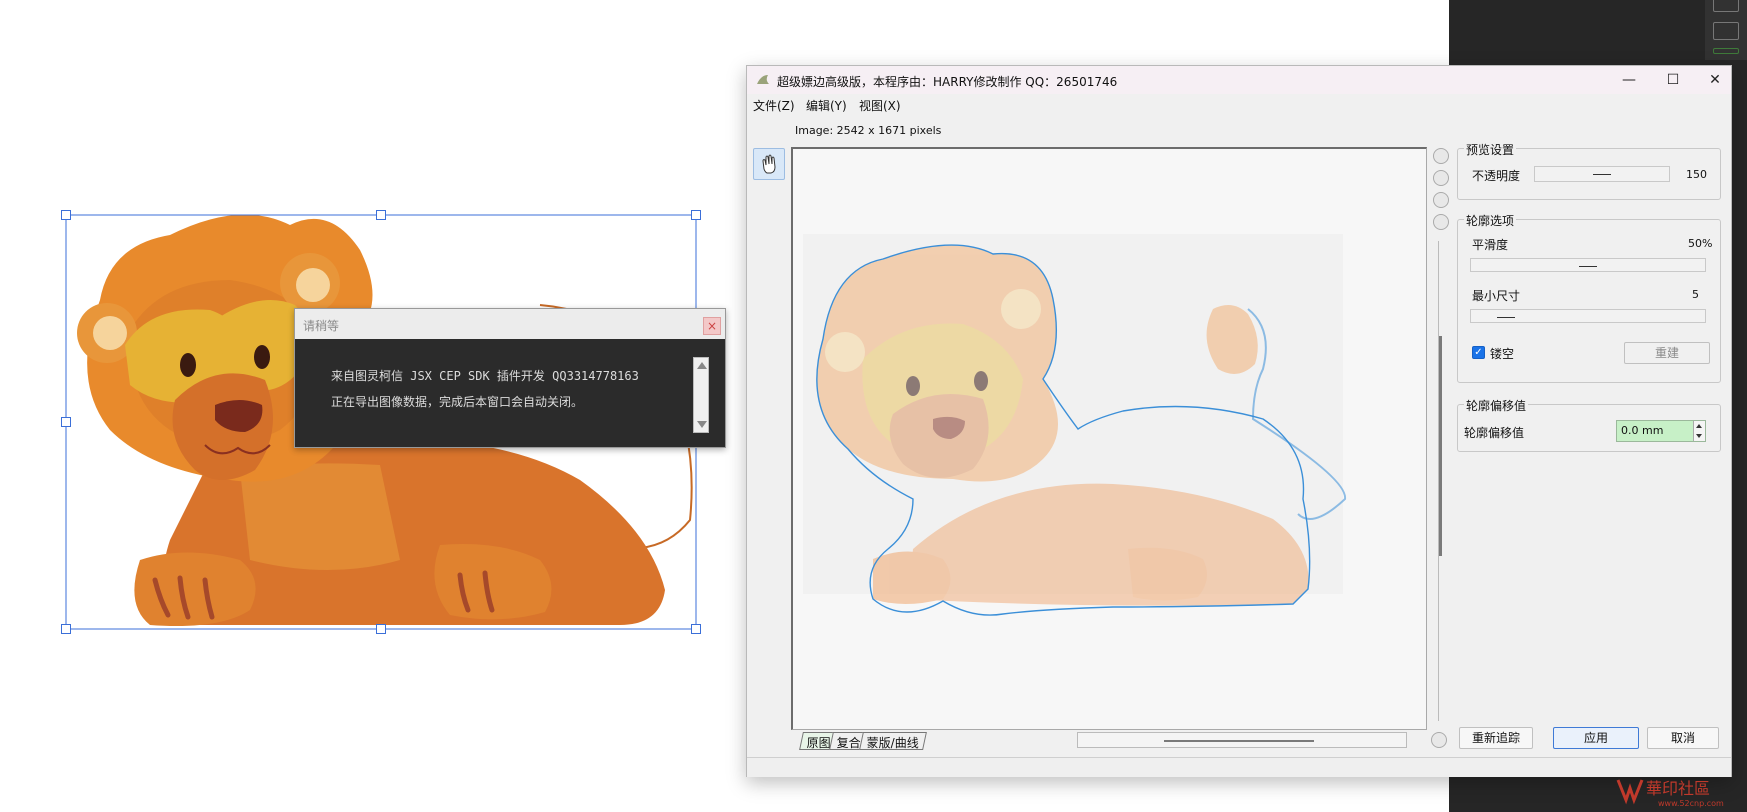  Describe the element at coordinates (1596, 738) in the screenshot. I see `apply-button: 应用` at that location.